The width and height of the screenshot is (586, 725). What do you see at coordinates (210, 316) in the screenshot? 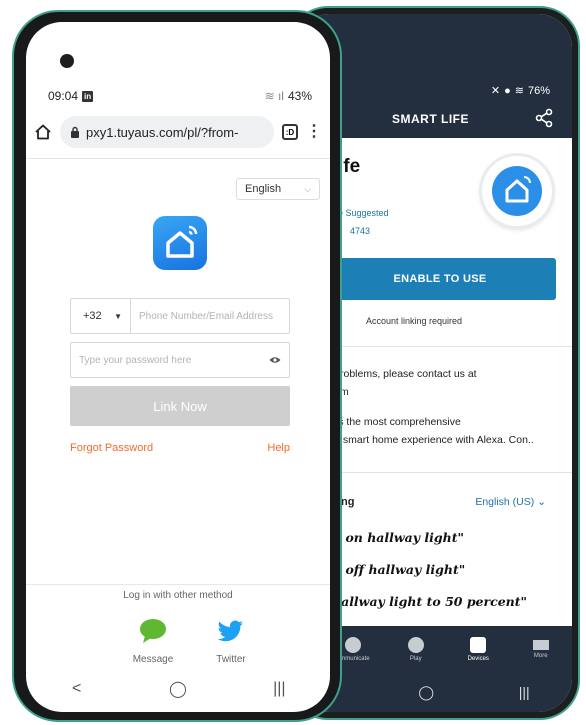
I see `phone-email-input` at bounding box center [210, 316].